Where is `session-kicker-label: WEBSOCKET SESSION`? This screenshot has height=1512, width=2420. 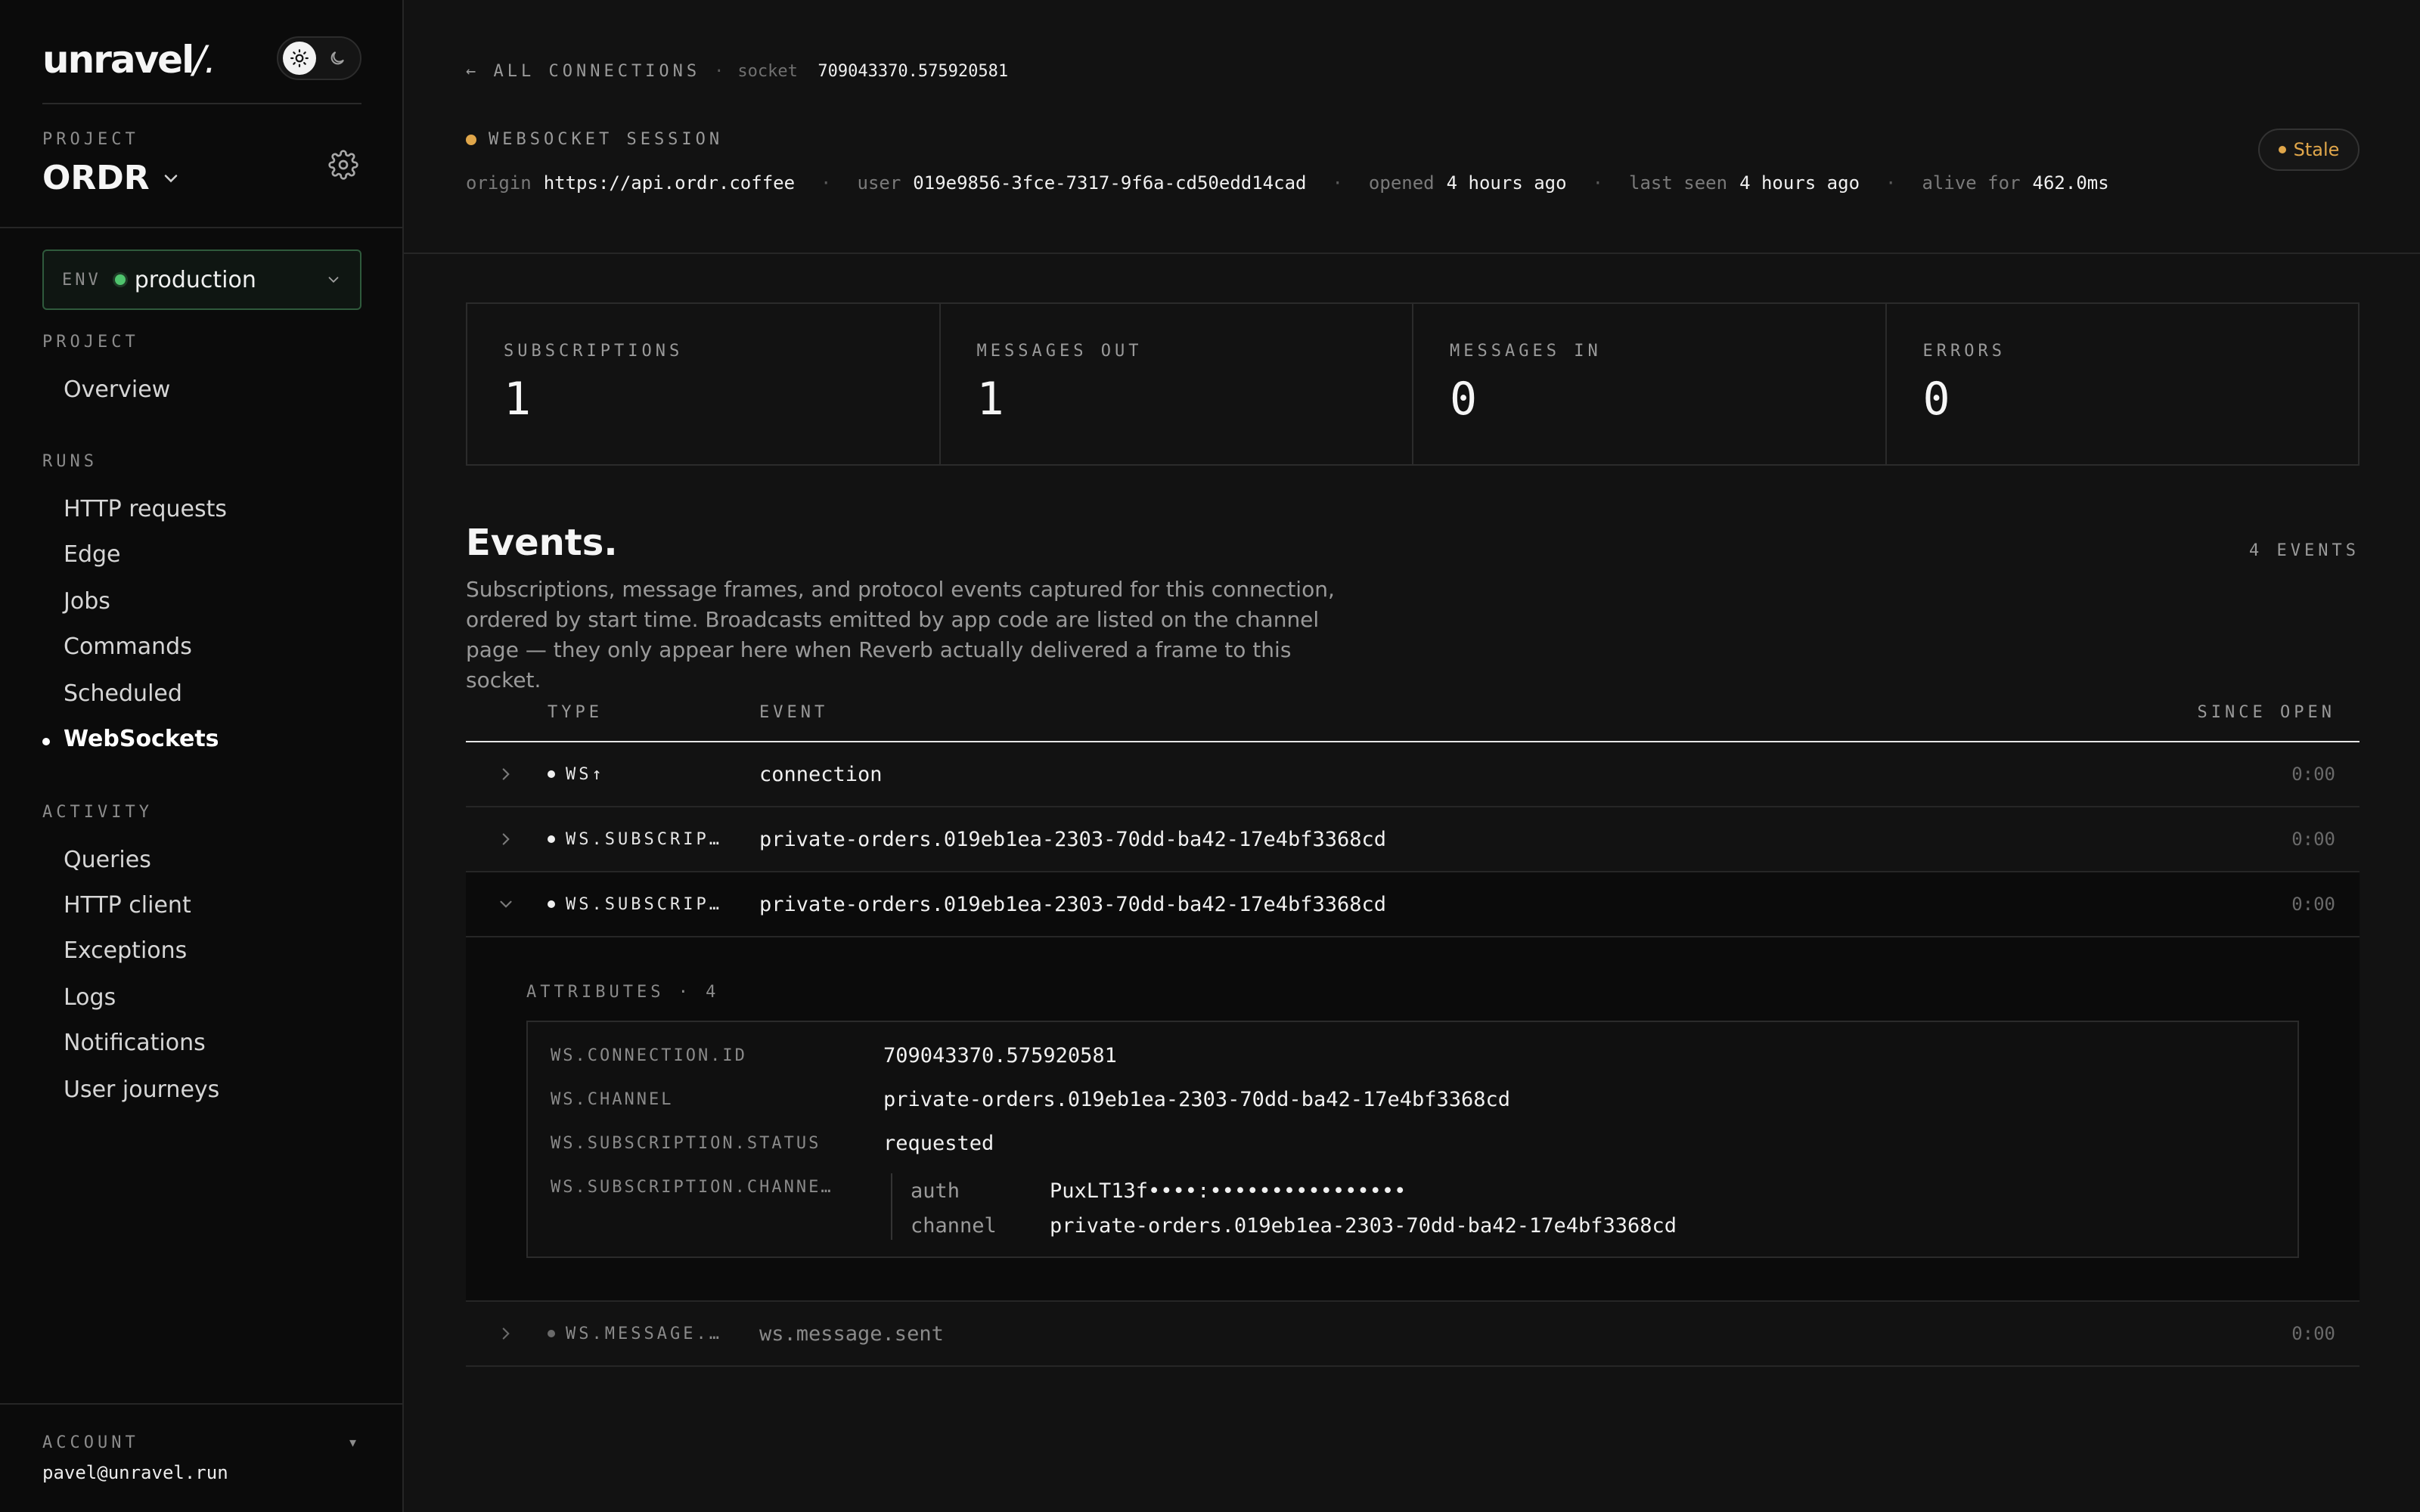
session-kicker-label: WEBSOCKET SESSION is located at coordinates (606, 139).